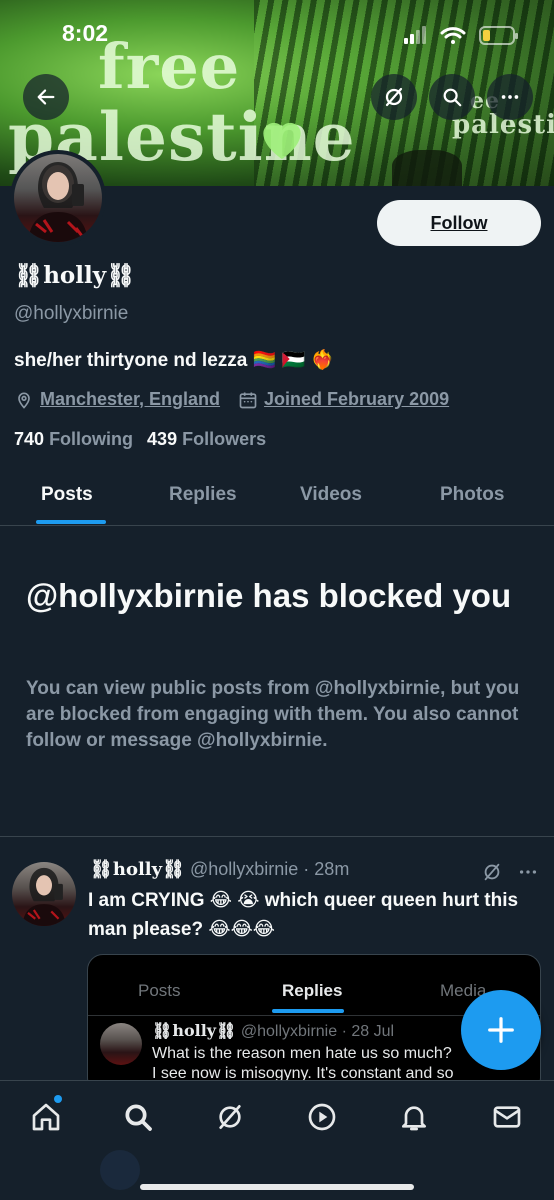 The width and height of the screenshot is (554, 1200). What do you see at coordinates (121, 1044) in the screenshot?
I see `embed-avatar` at bounding box center [121, 1044].